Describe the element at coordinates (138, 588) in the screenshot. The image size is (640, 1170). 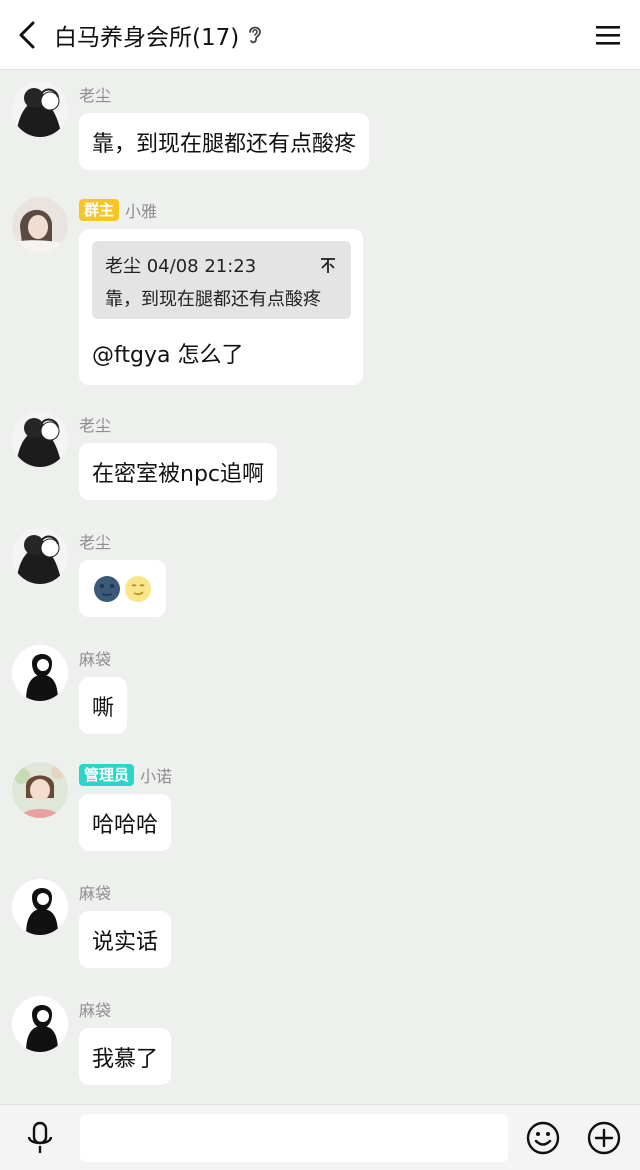
I see `first-quarter-moon-face-icon` at that location.